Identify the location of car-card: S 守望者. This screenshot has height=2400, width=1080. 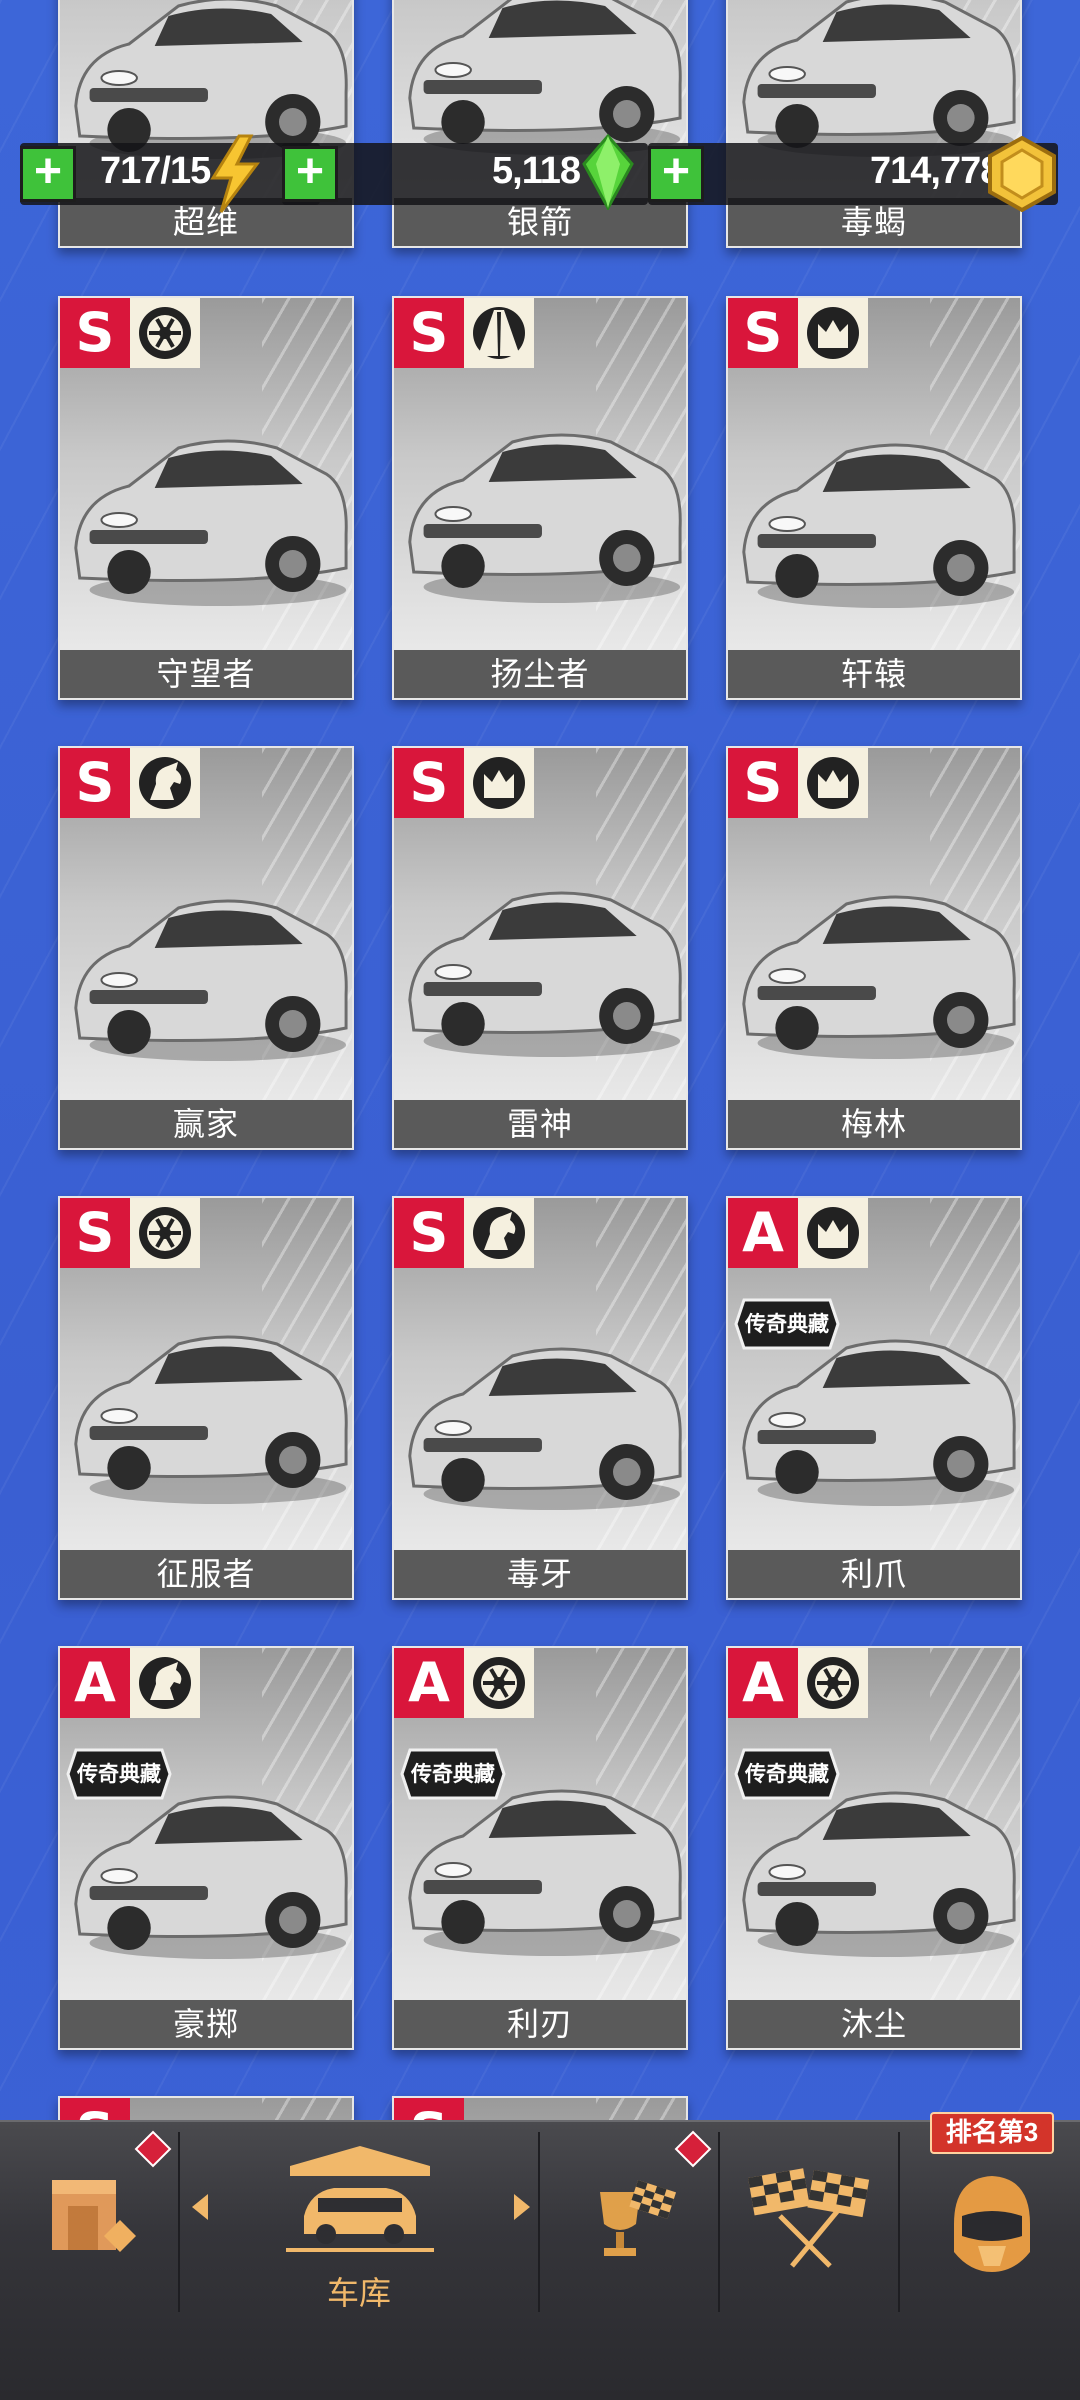
(206, 498).